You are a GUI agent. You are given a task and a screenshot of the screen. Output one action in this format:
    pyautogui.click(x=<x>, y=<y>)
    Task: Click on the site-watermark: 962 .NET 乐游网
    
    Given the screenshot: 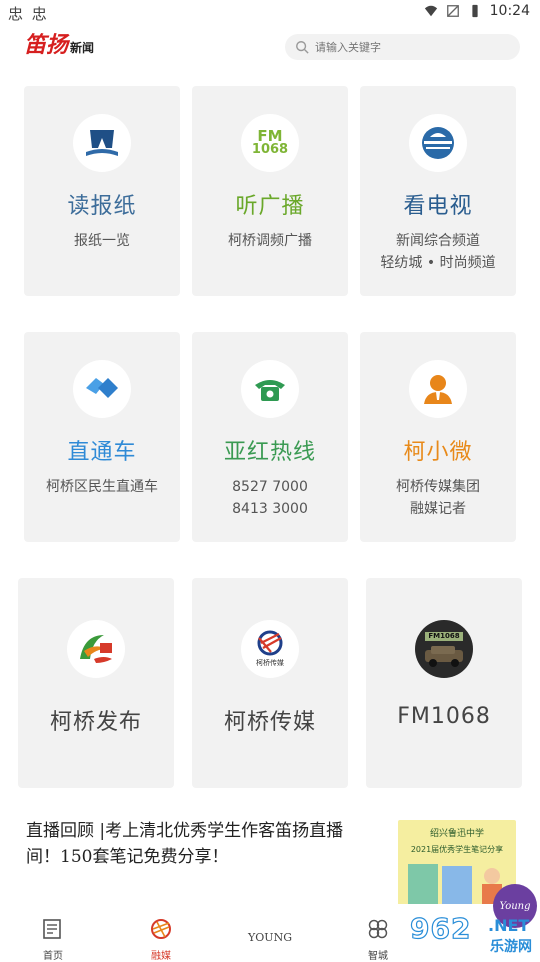 What is the action you would take?
    pyautogui.click(x=469, y=933)
    